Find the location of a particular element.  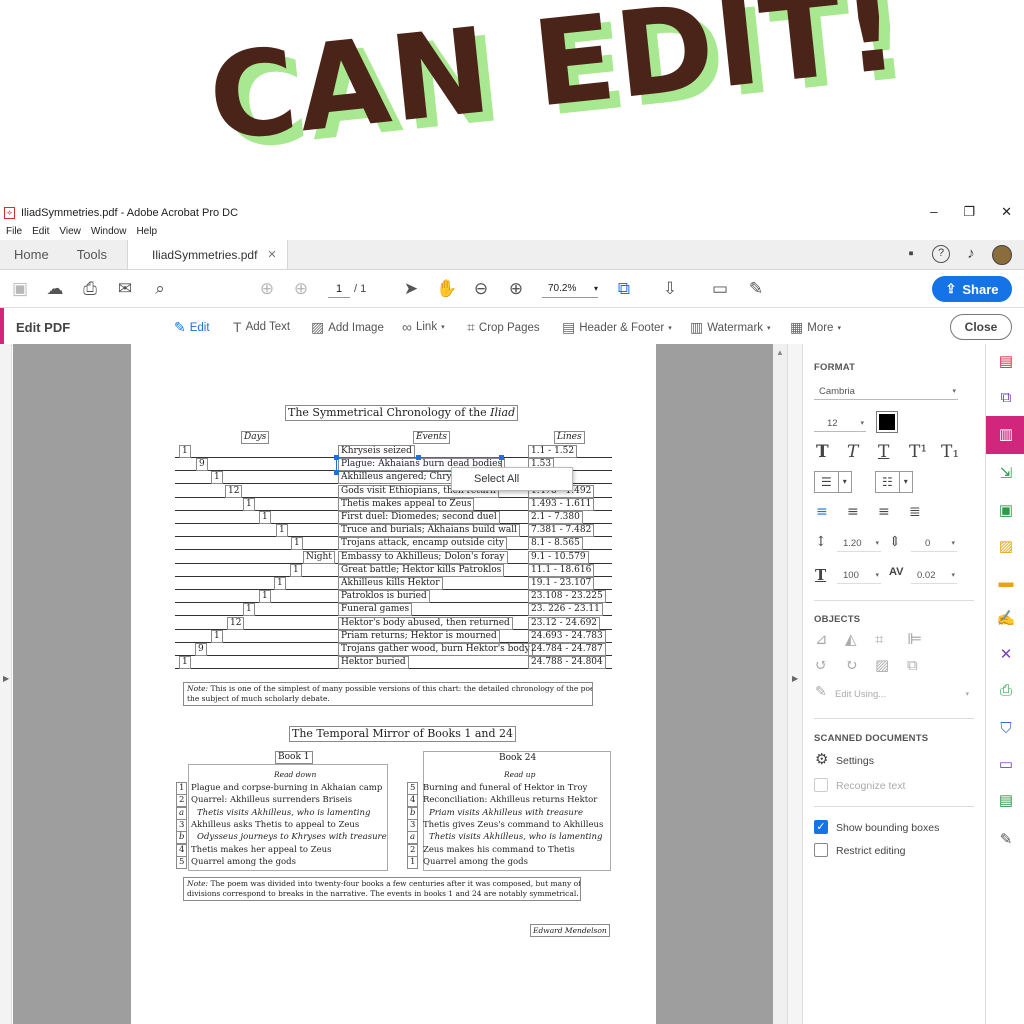

align-left-icon: ≡ is located at coordinates (822, 512).